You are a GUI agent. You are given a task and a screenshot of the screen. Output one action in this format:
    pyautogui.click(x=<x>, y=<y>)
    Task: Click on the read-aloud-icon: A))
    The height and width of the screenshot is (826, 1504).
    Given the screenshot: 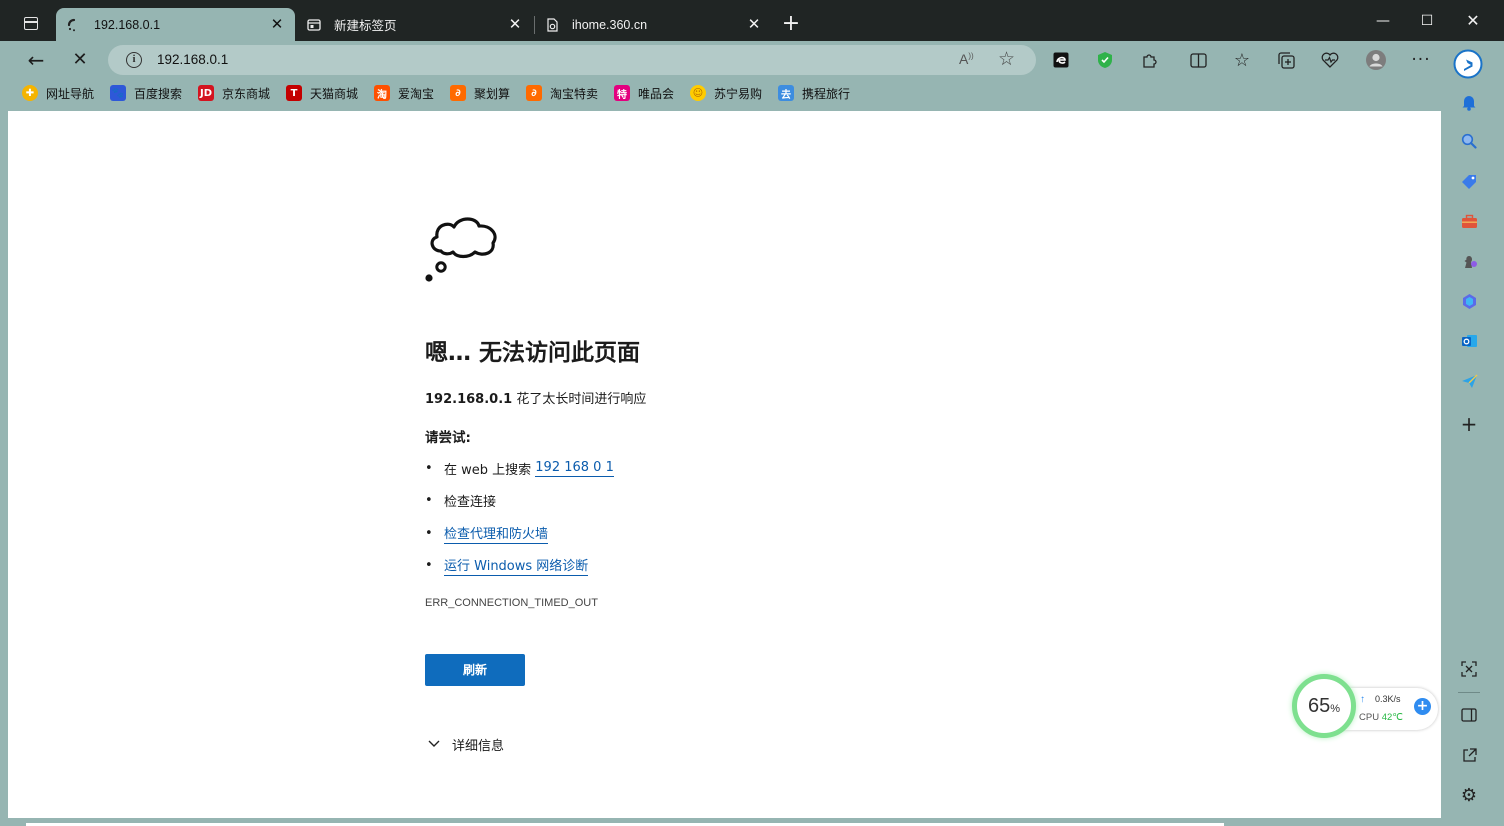 What is the action you would take?
    pyautogui.click(x=966, y=59)
    